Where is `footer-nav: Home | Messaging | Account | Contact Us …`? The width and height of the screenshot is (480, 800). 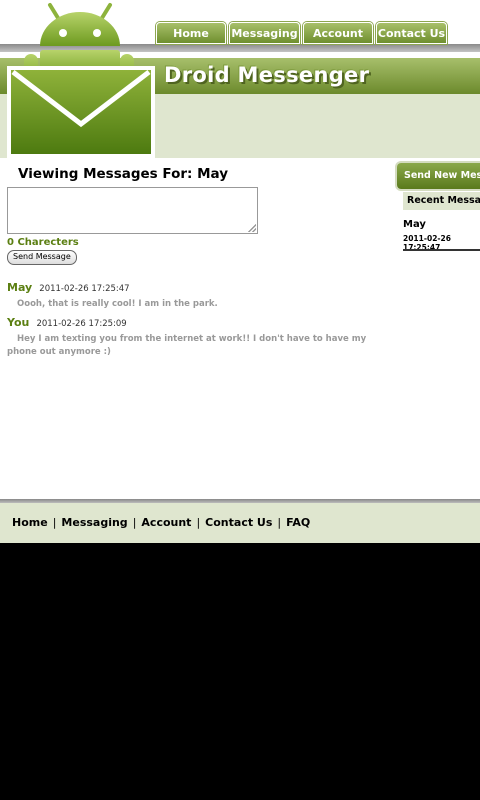 footer-nav: Home | Messaging | Account | Contact Us … is located at coordinates (161, 522).